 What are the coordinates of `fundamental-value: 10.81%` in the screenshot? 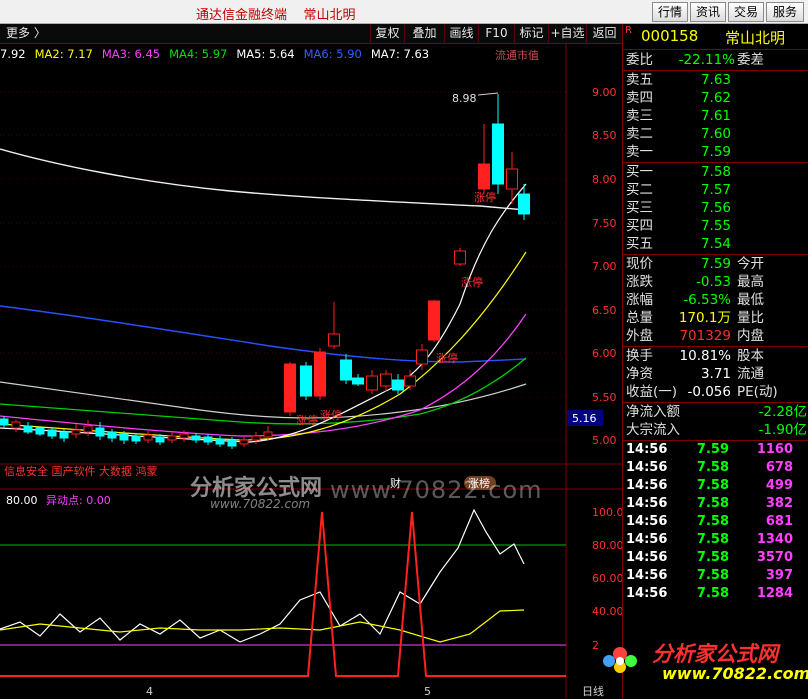 It's located at (705, 356).